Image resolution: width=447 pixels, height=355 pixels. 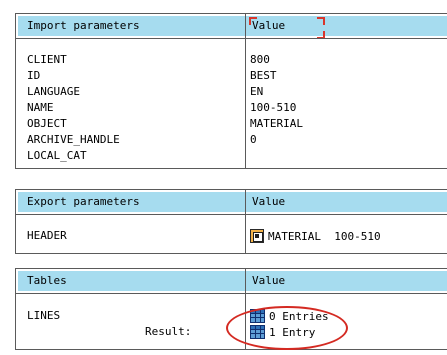 I want to click on export-value-column-header: Value, so click(x=269, y=201).